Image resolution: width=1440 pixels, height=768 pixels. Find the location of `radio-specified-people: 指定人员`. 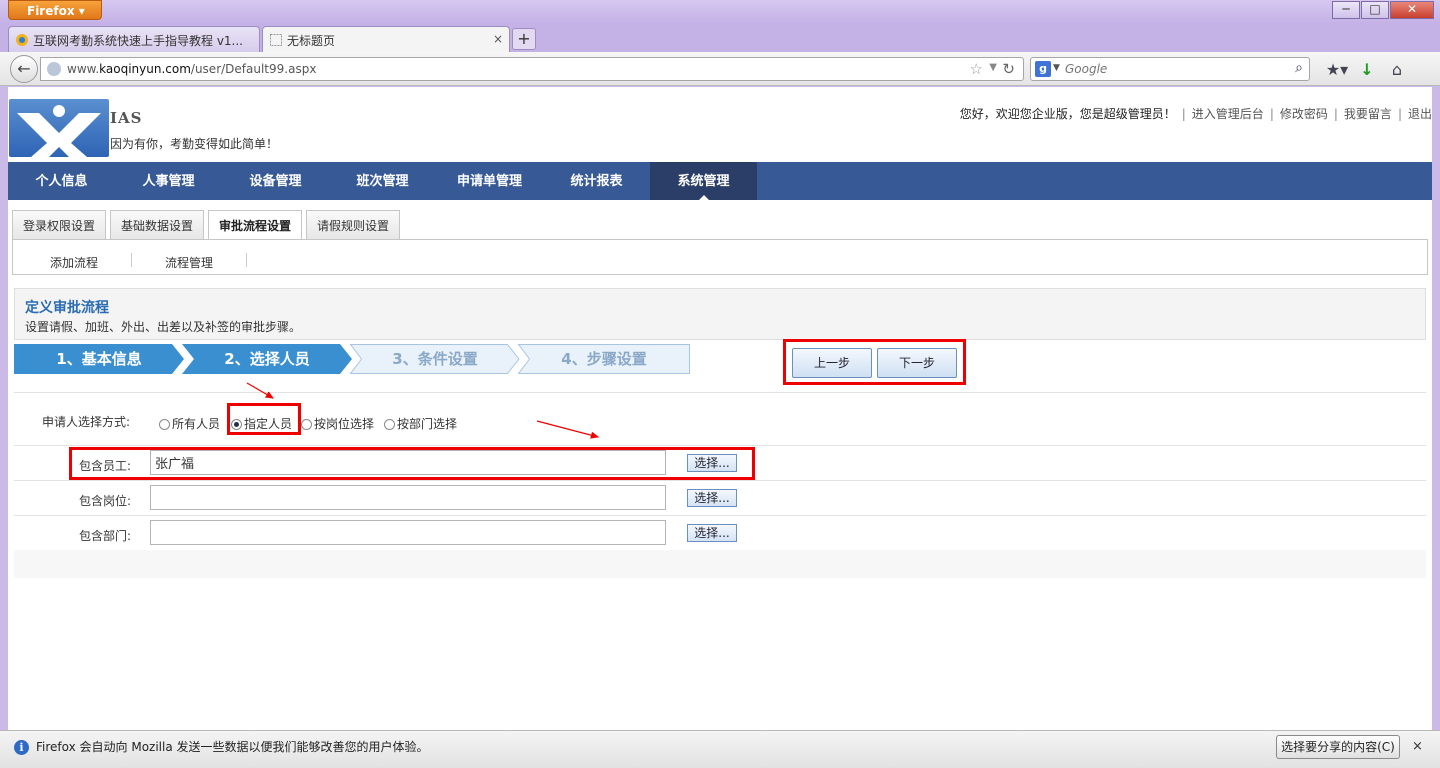

radio-specified-people: 指定人员 is located at coordinates (261, 423).